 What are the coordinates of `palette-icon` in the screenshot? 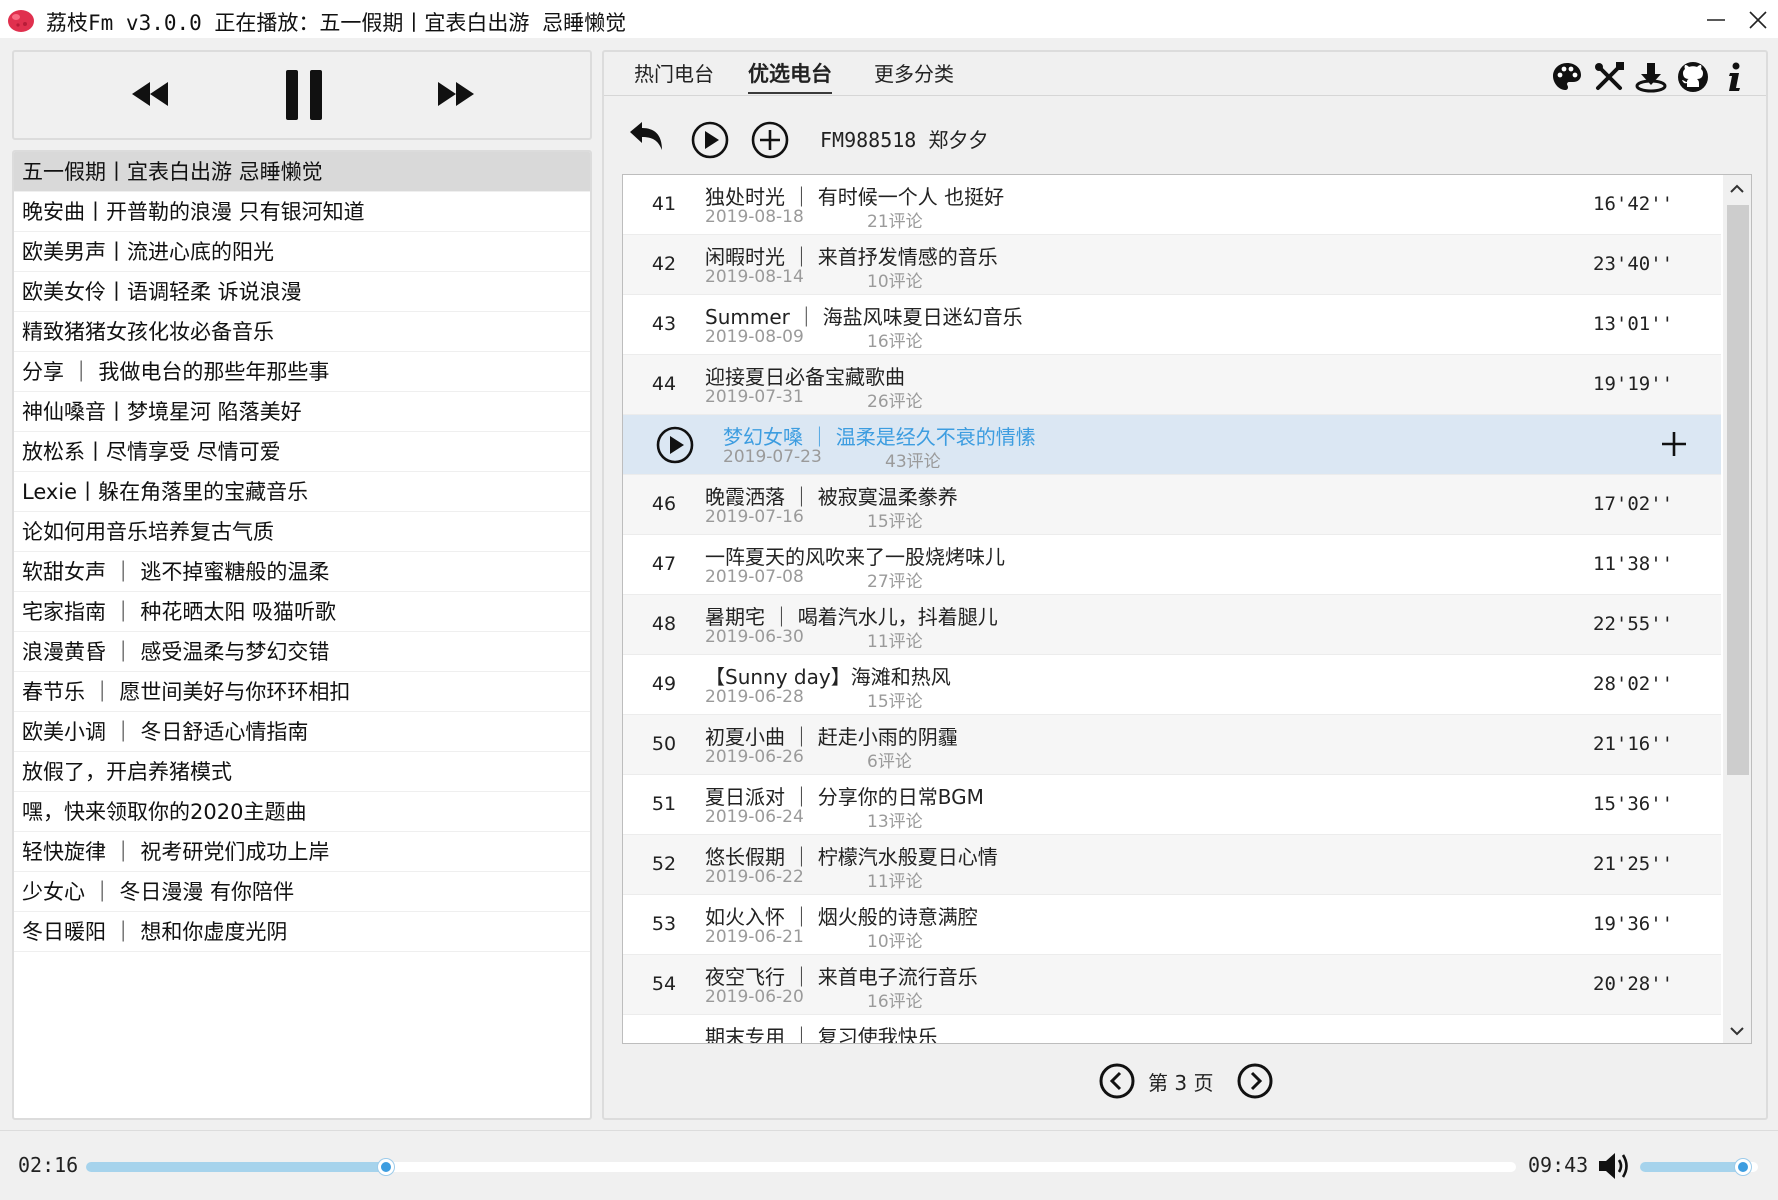 It's located at (1567, 77).